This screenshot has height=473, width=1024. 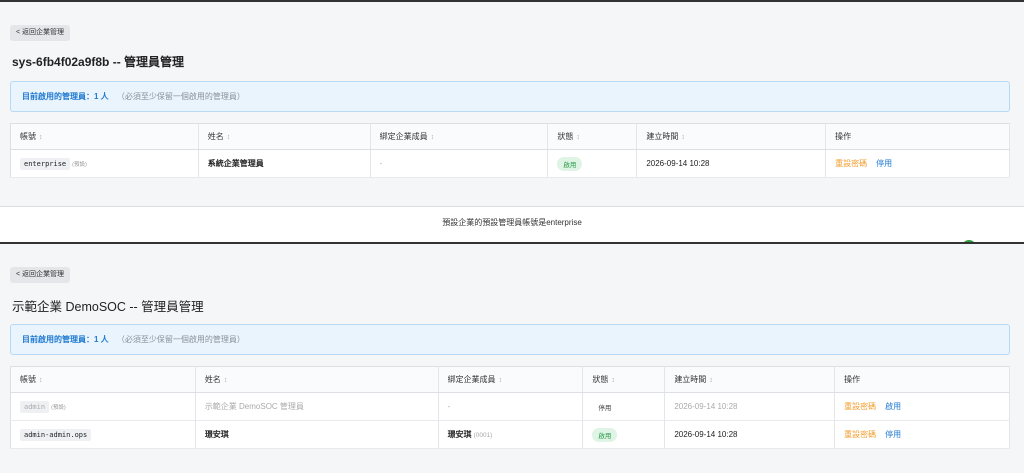 I want to click on status-cell: 停用, so click(x=624, y=406).